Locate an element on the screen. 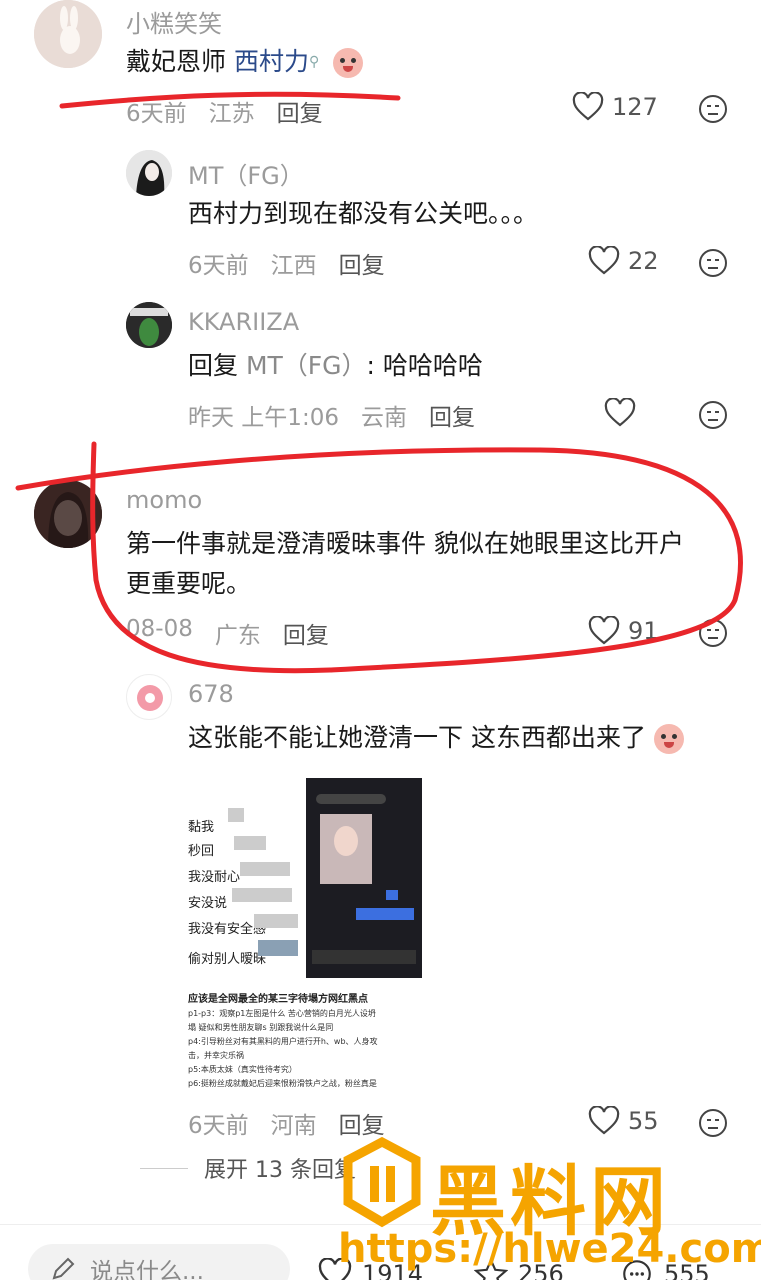 The height and width of the screenshot is (1280, 761). comment-location: 江西 is located at coordinates (293, 266).